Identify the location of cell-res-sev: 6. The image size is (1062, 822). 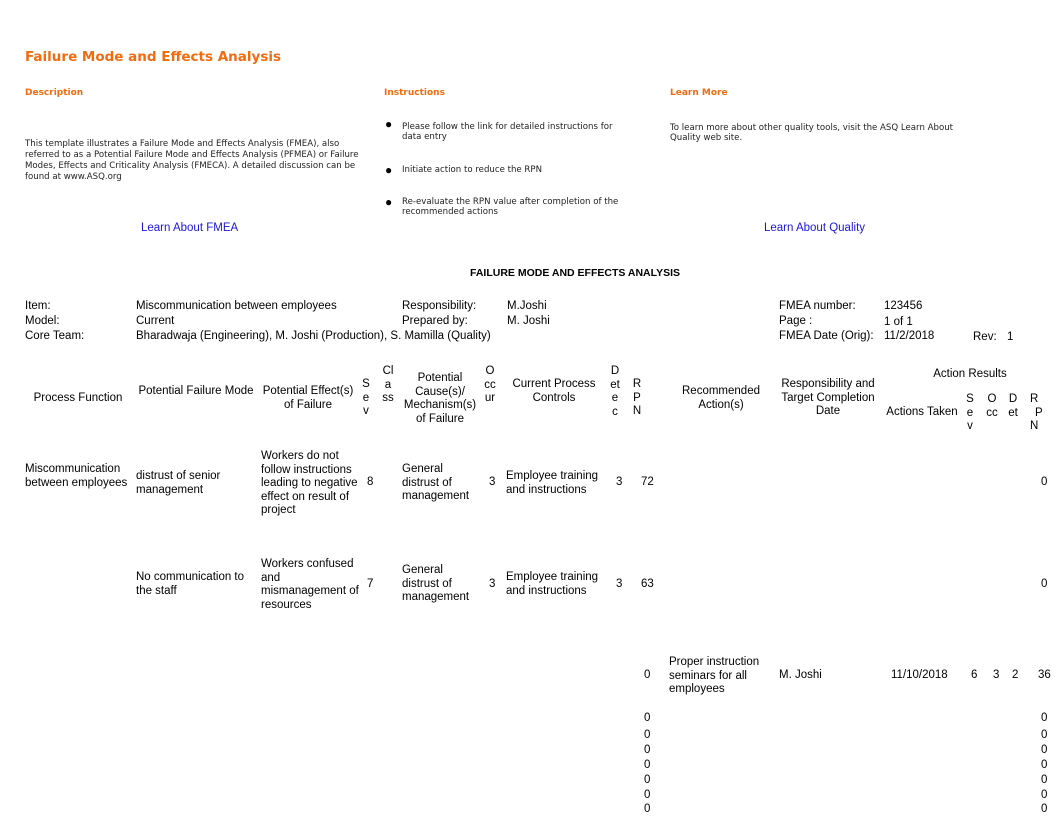
(974, 676).